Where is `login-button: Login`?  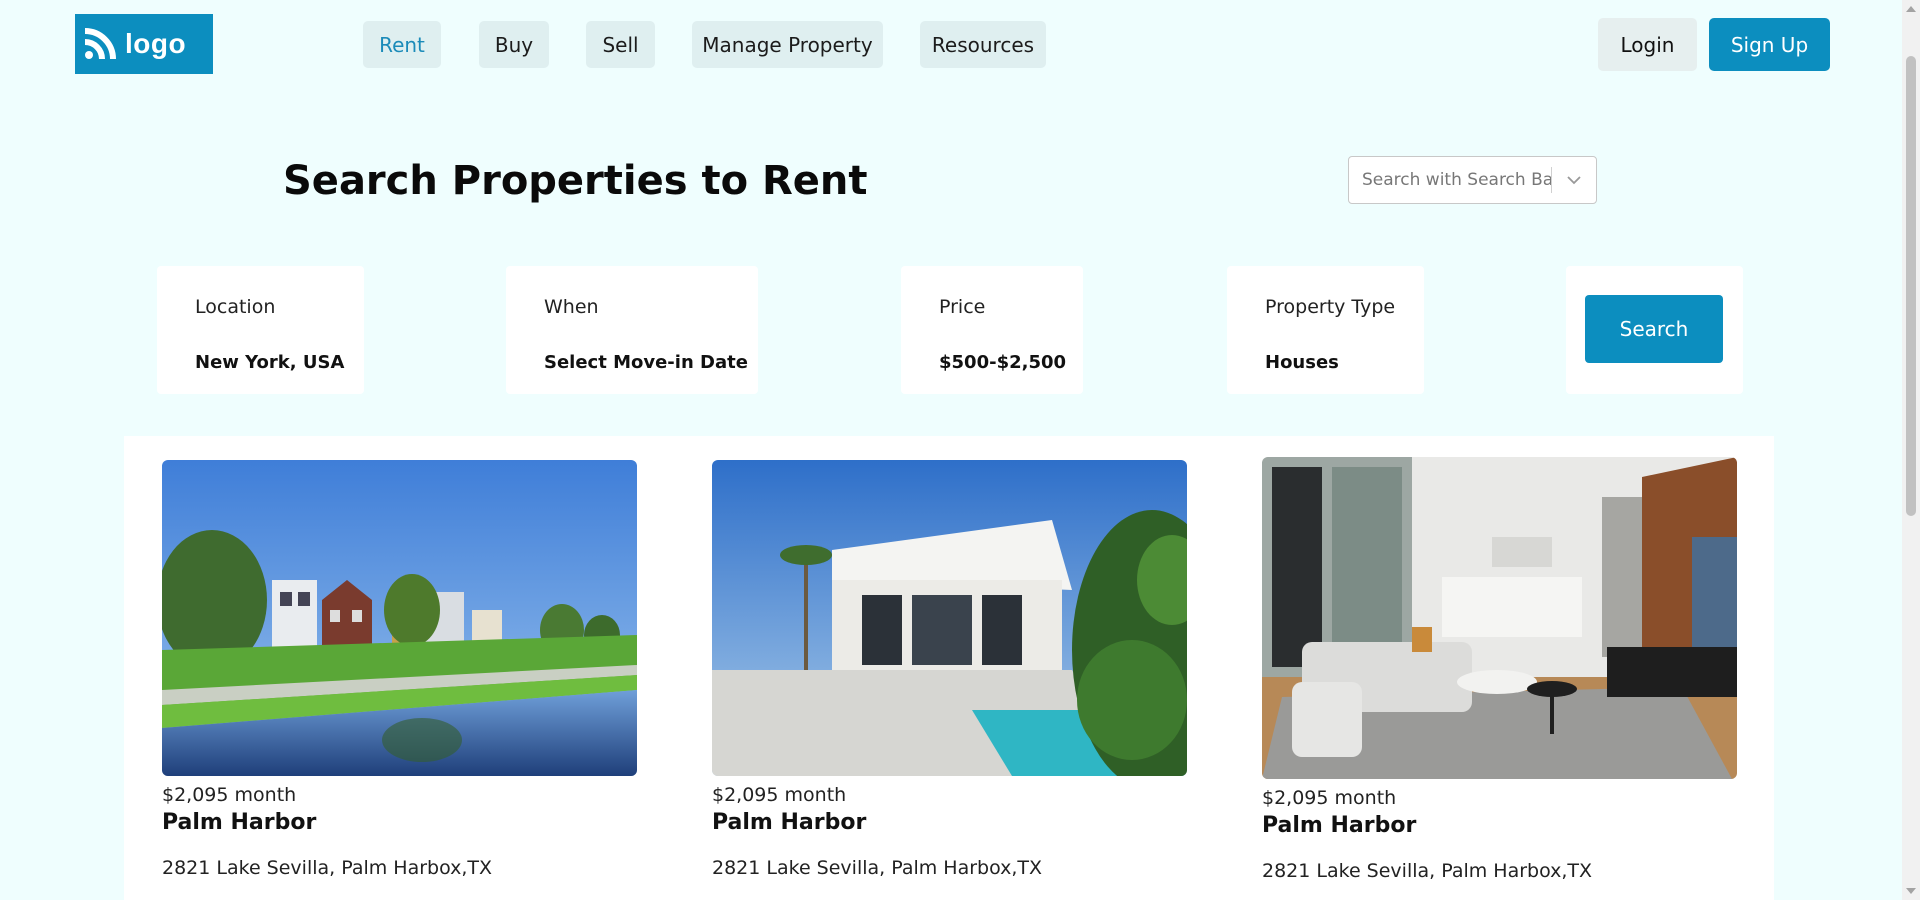
login-button: Login is located at coordinates (1647, 44).